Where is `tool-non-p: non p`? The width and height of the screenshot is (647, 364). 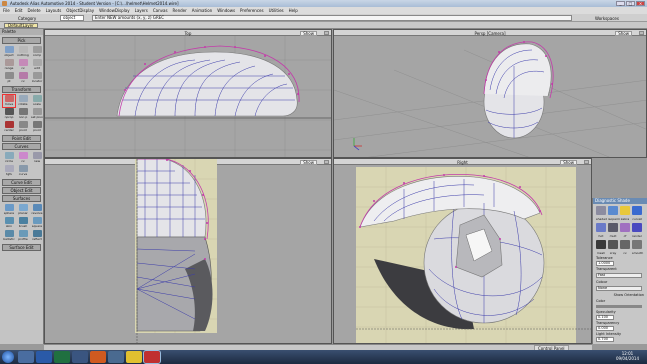 tool-non-p: non p is located at coordinates (23, 114).